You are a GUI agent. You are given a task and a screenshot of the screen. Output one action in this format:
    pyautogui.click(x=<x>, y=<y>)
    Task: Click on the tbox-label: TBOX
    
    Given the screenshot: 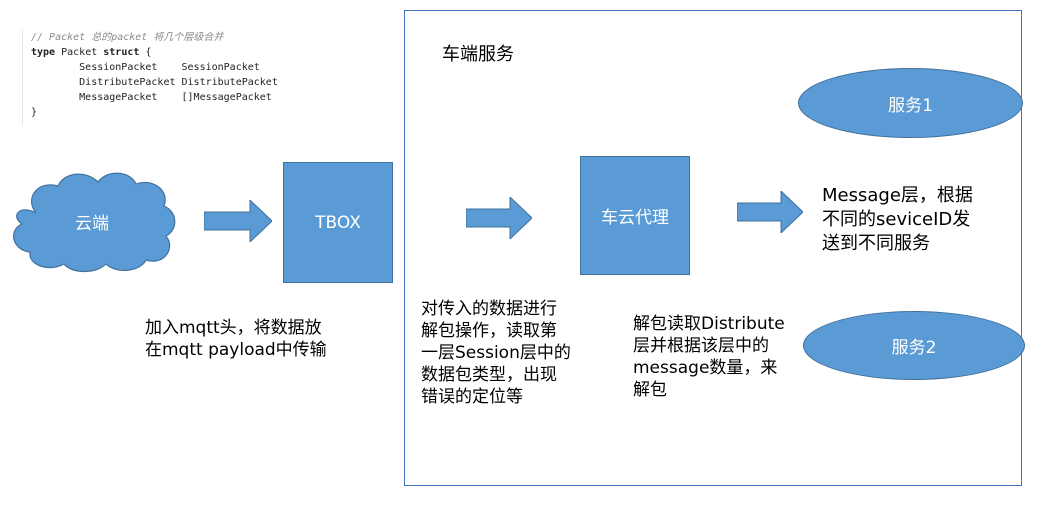 What is the action you would take?
    pyautogui.click(x=338, y=222)
    